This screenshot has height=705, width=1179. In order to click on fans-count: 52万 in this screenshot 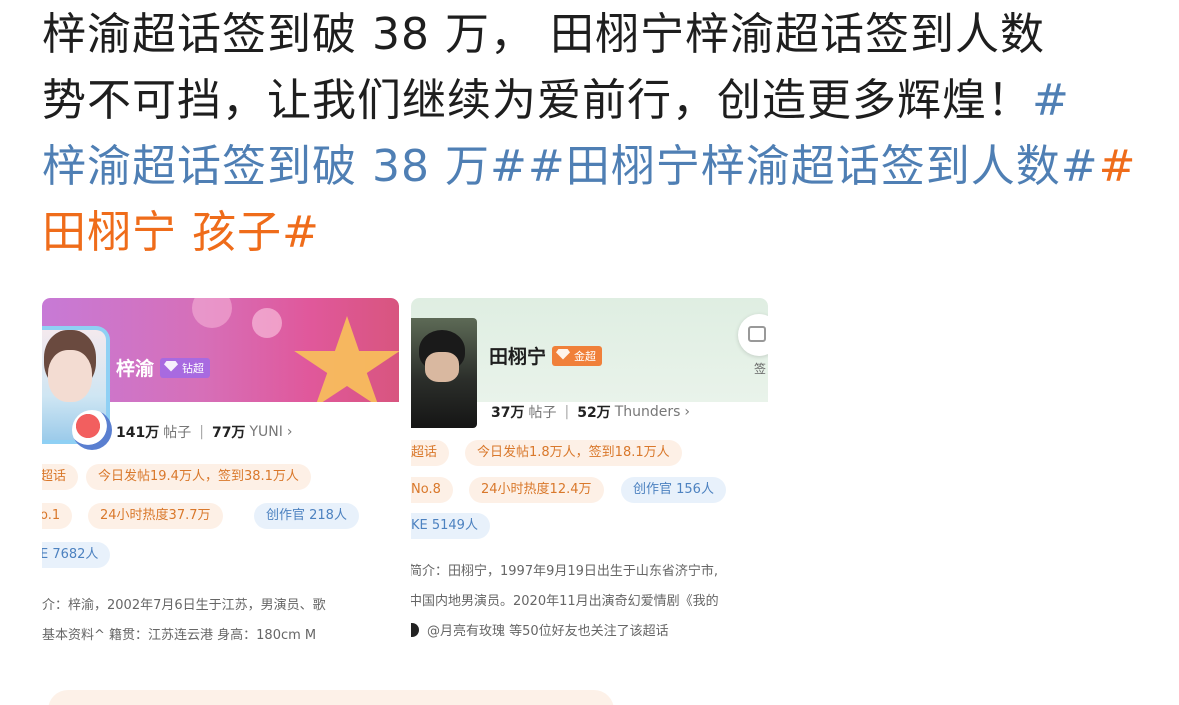, I will do `click(594, 413)`.